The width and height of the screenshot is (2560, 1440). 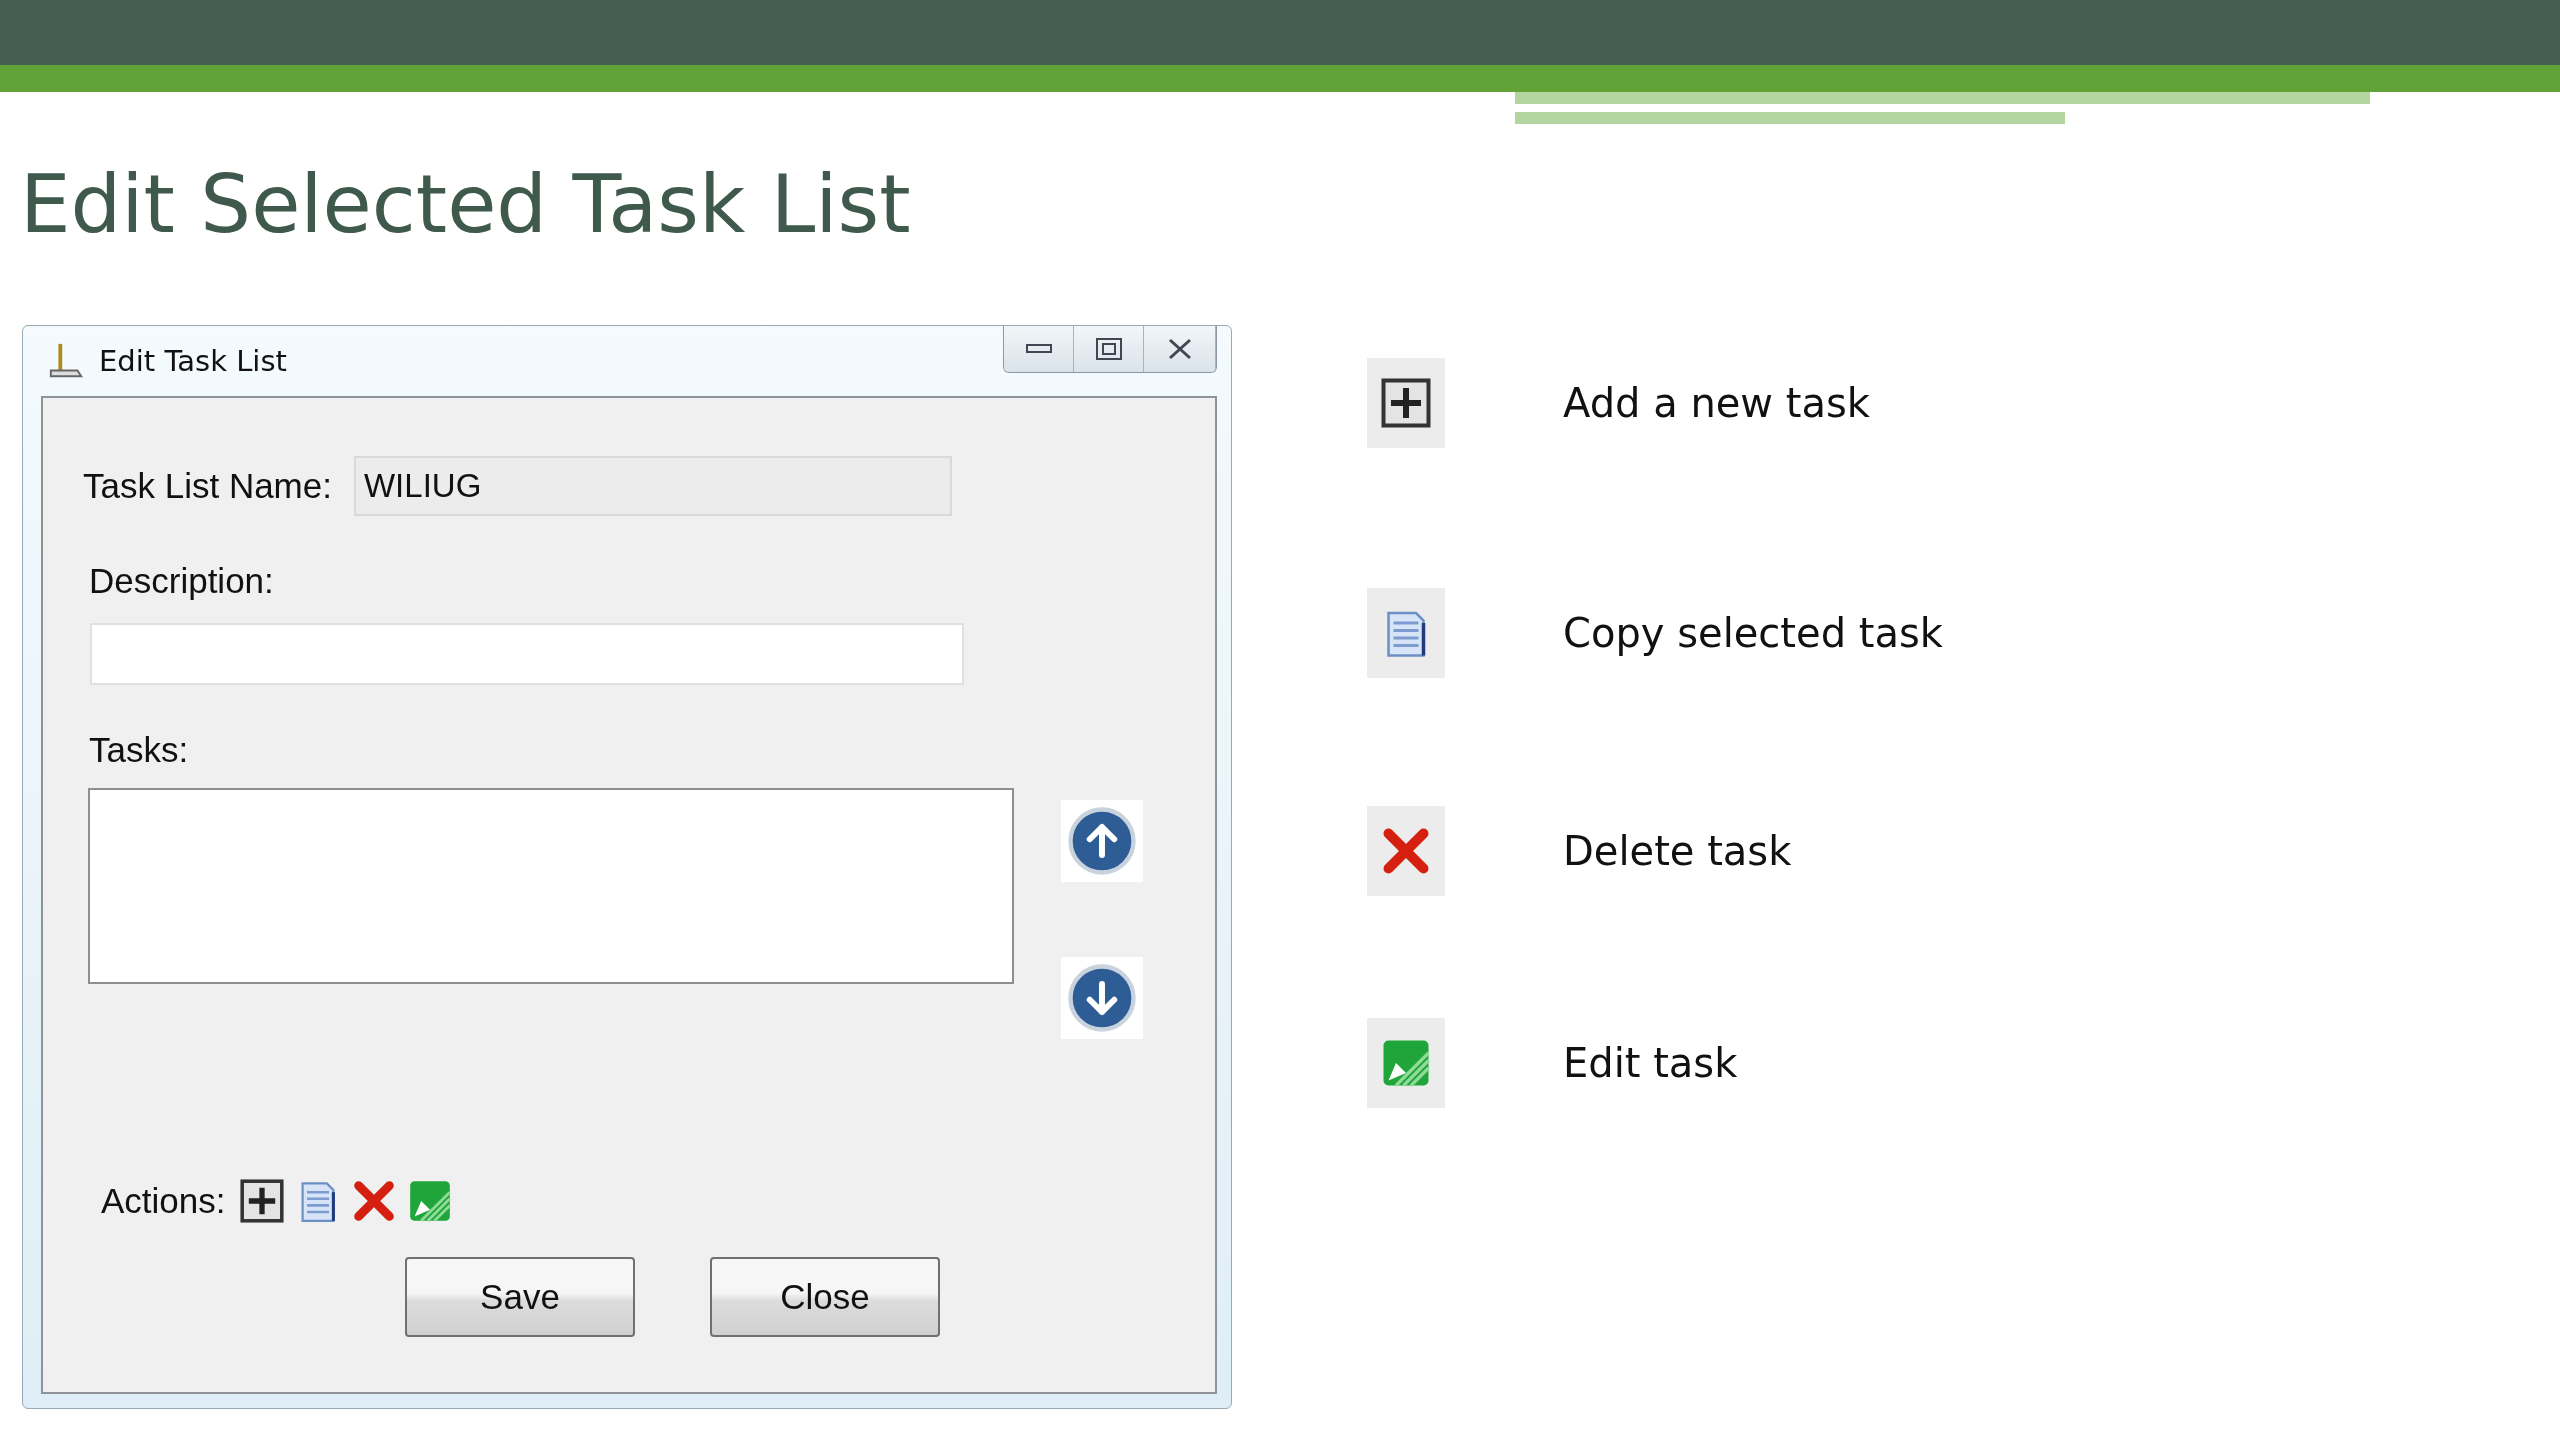 I want to click on action-button, so click(x=261, y=1201).